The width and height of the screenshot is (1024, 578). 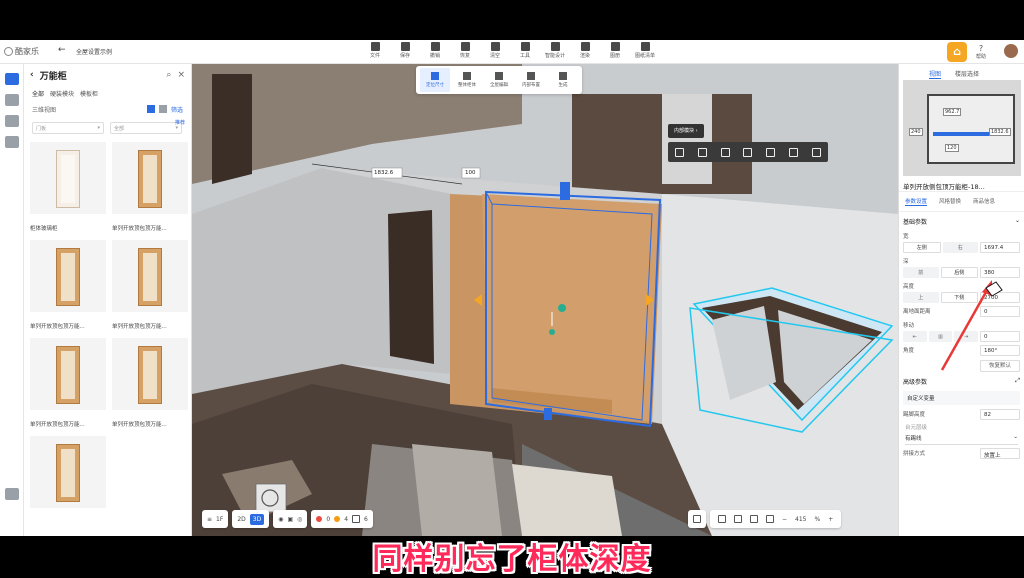 I want to click on tool-generate: 生成, so click(x=563, y=80).